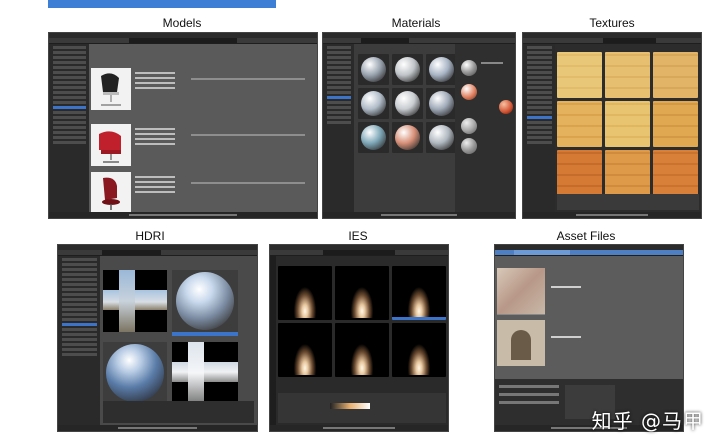 The height and width of the screenshot is (448, 720). Describe the element at coordinates (150, 236) in the screenshot. I see `caption-hdri: HDRI` at that location.